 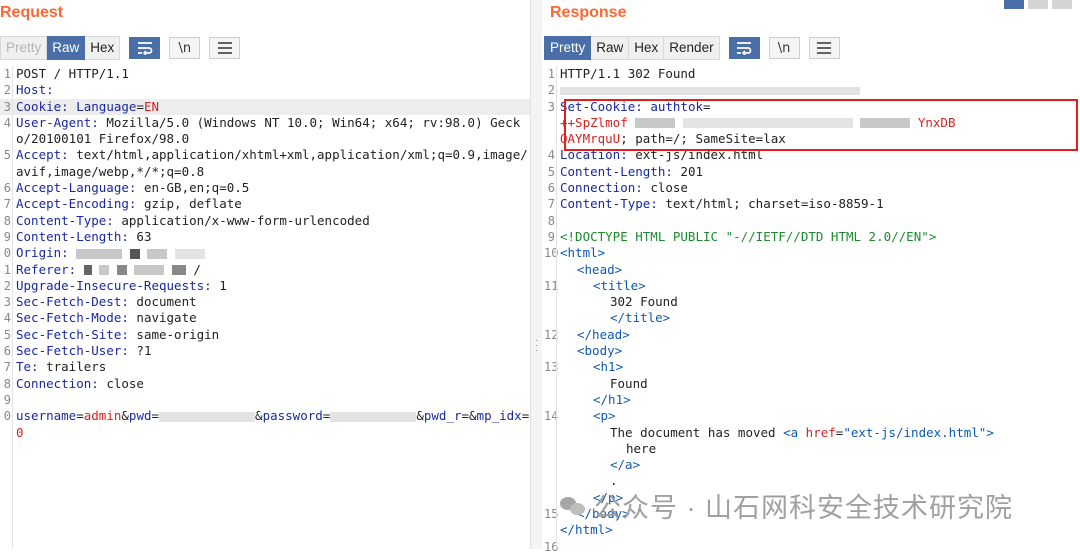 What do you see at coordinates (442, 416) in the screenshot?
I see `param-name: pwd_r` at bounding box center [442, 416].